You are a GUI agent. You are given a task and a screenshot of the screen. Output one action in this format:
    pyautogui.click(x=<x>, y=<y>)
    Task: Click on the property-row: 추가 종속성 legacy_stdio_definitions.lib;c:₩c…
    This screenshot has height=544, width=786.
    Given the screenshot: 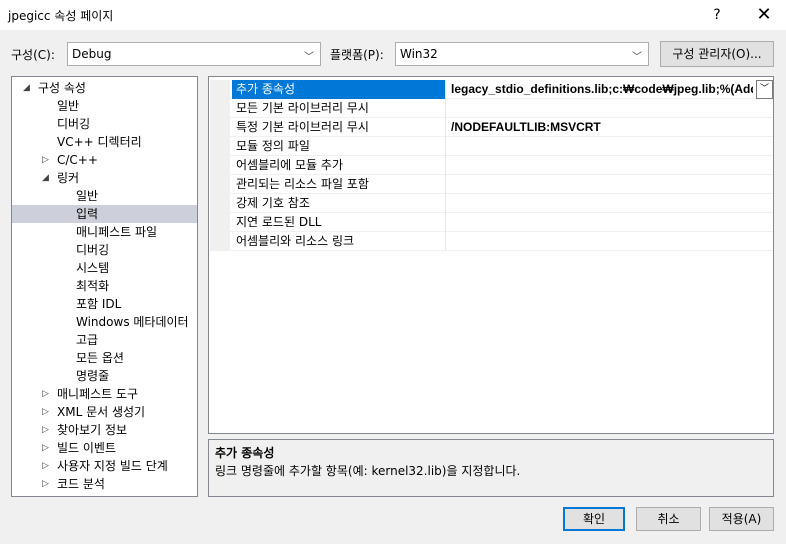 What is the action you would take?
    pyautogui.click(x=491, y=89)
    